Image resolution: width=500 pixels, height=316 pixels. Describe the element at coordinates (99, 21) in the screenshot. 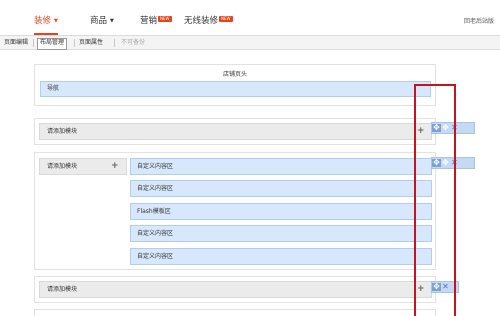

I see `nav-products-label: 商品` at that location.